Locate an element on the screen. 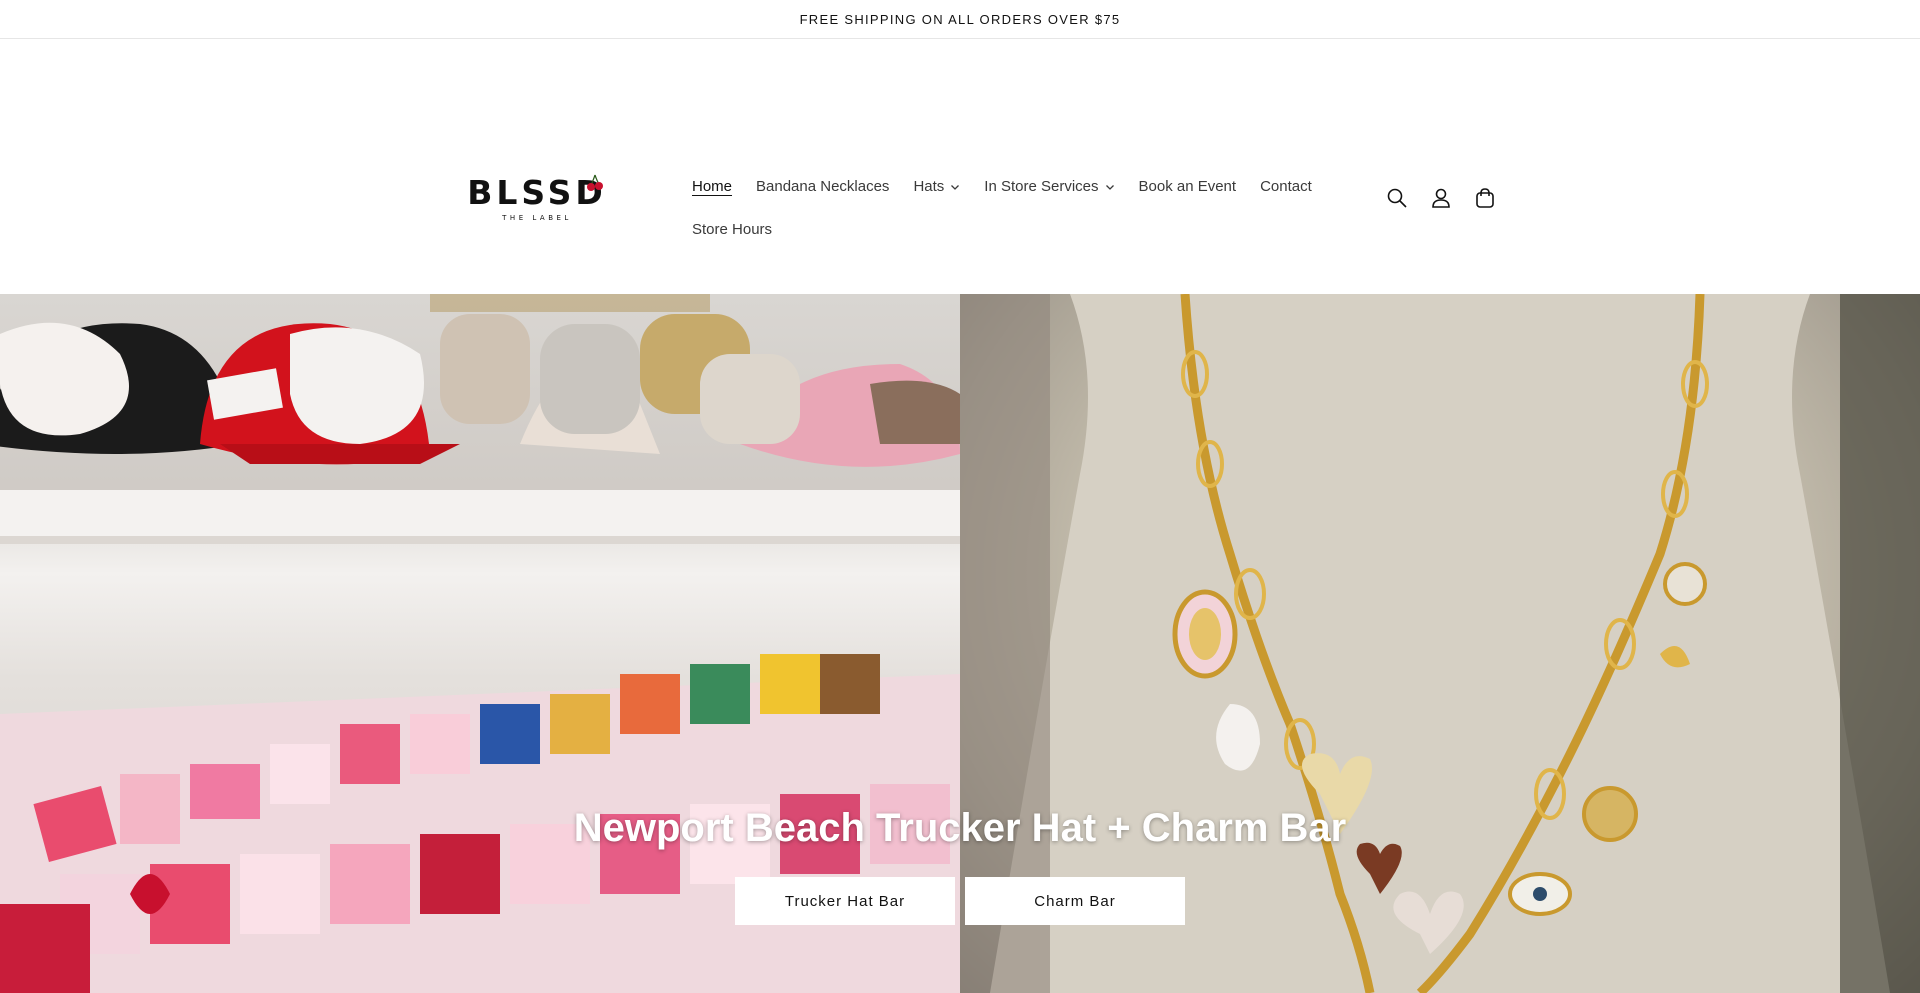 The height and width of the screenshot is (993, 1920). account-button is located at coordinates (1441, 198).